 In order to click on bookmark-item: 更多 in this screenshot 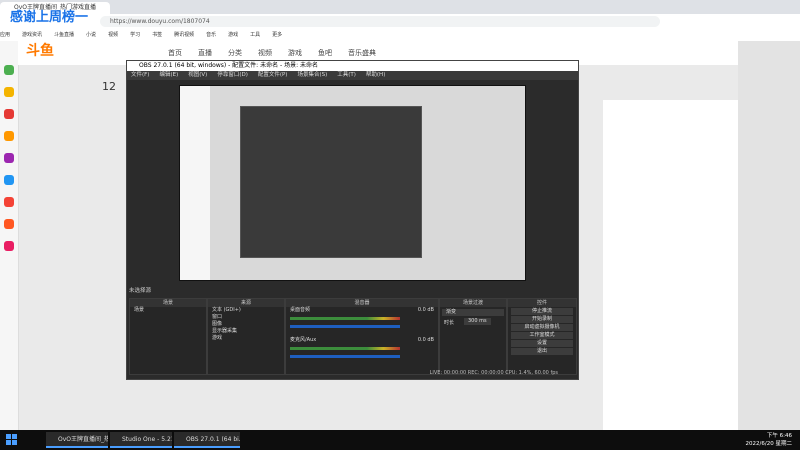, I will do `click(277, 35)`.